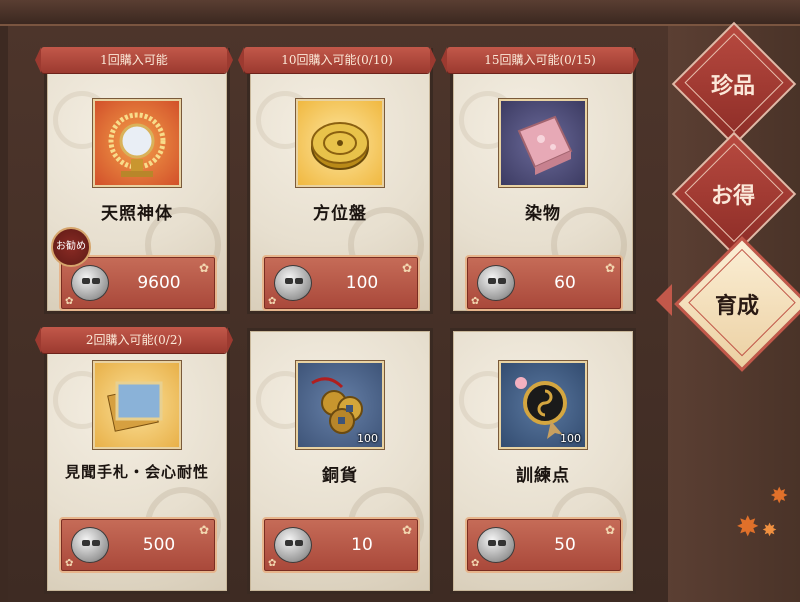 The height and width of the screenshot is (602, 800). What do you see at coordinates (134, 340) in the screenshot?
I see `purchase-limit-ribbon: 2回購入可能(0/2)` at bounding box center [134, 340].